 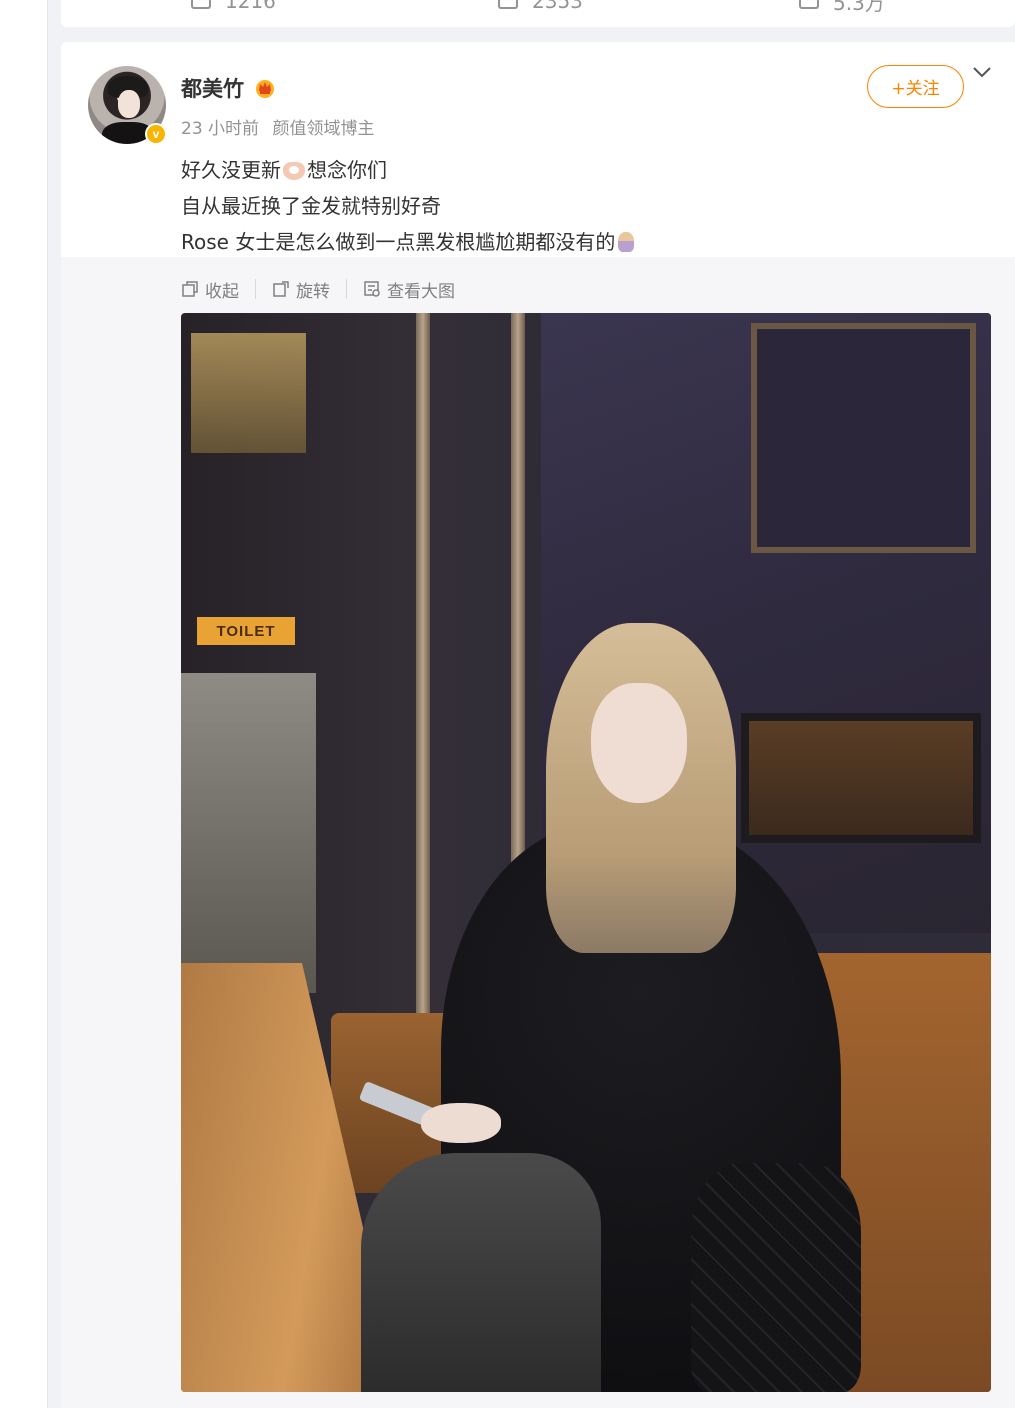 I want to click on chevron-down-icon, so click(x=982, y=72).